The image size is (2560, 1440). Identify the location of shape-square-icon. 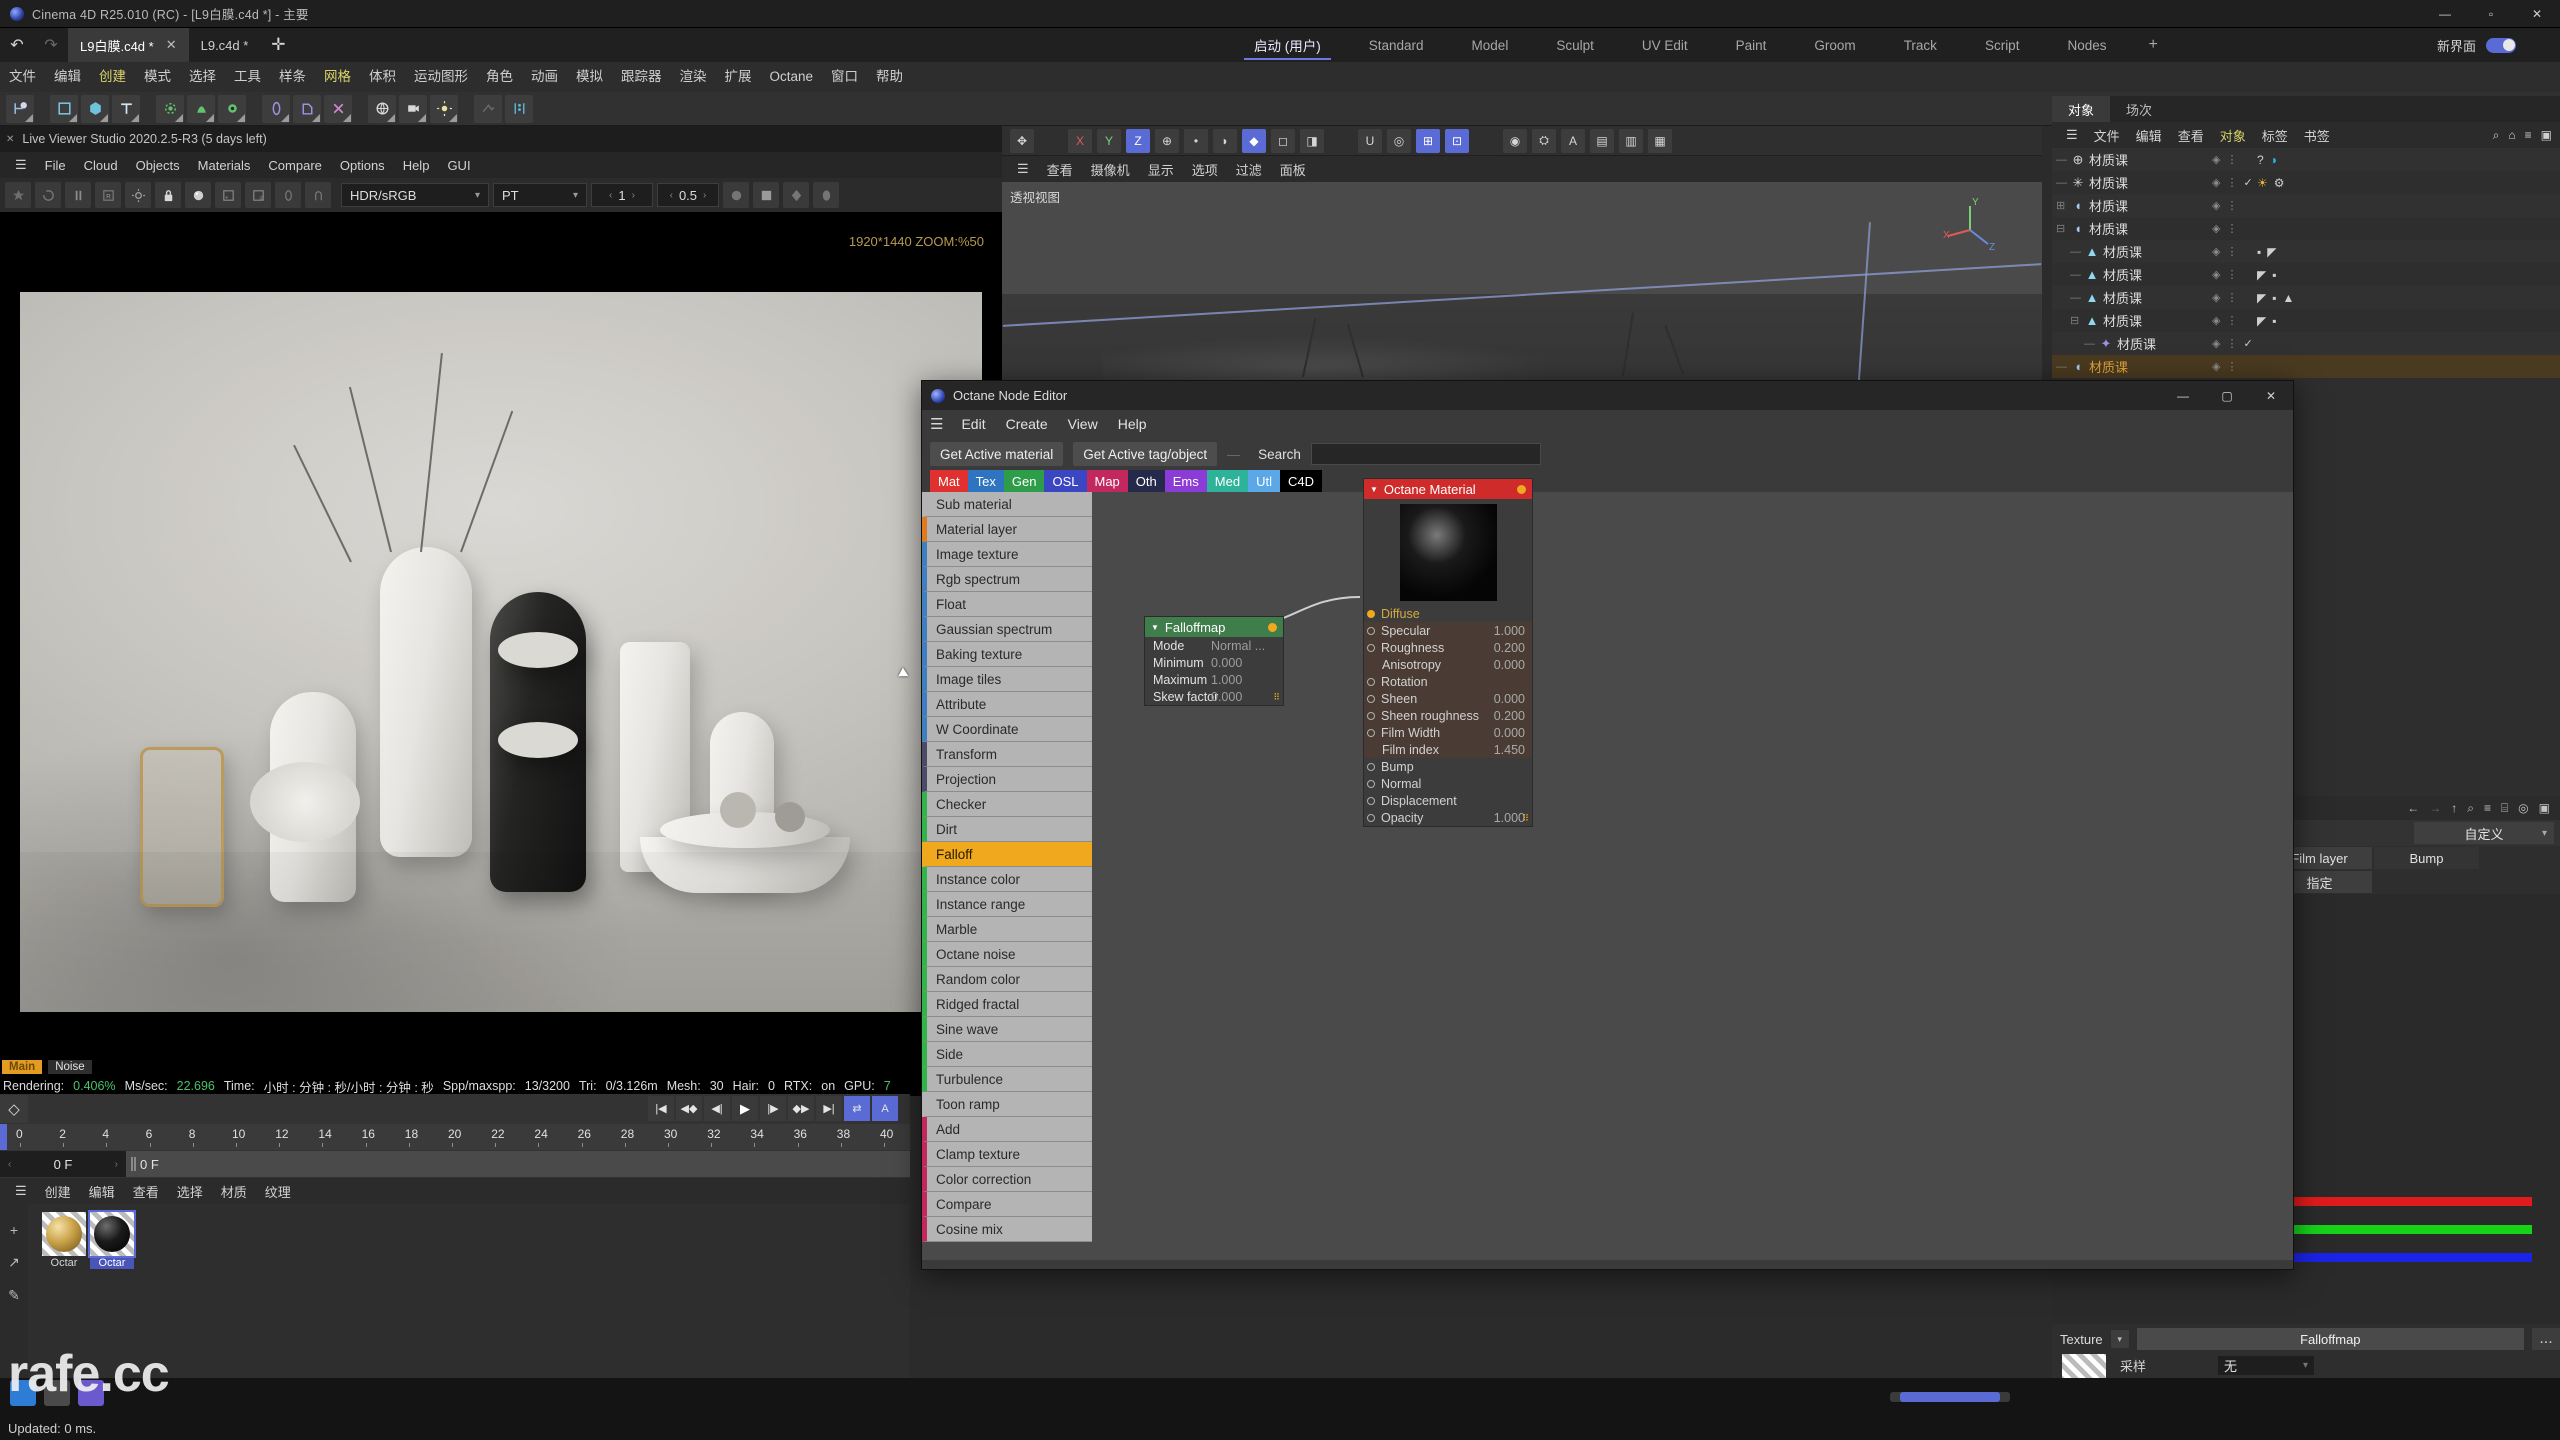
(766, 195).